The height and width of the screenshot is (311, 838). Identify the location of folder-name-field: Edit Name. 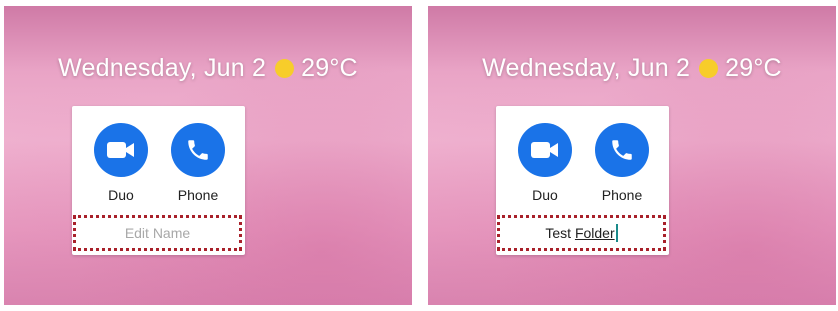
(157, 233).